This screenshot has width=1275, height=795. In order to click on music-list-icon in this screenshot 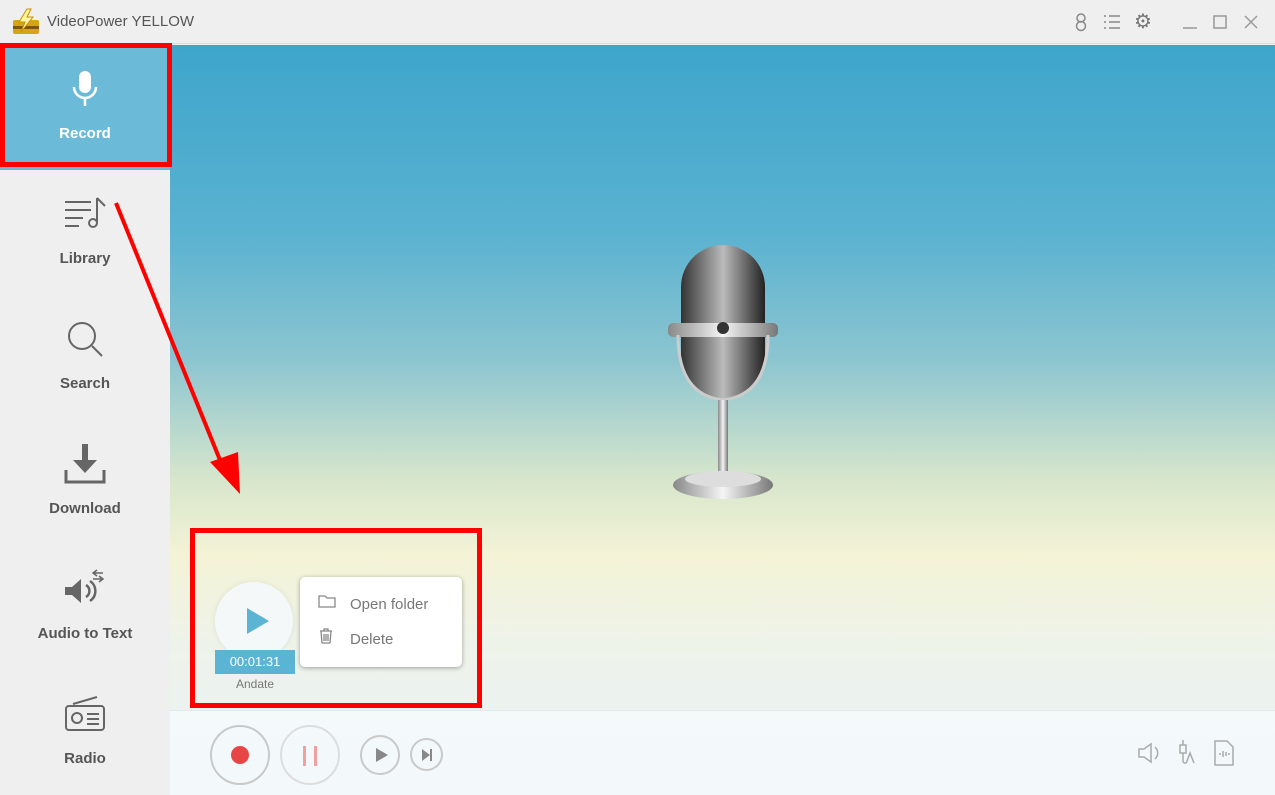, I will do `click(85, 212)`.